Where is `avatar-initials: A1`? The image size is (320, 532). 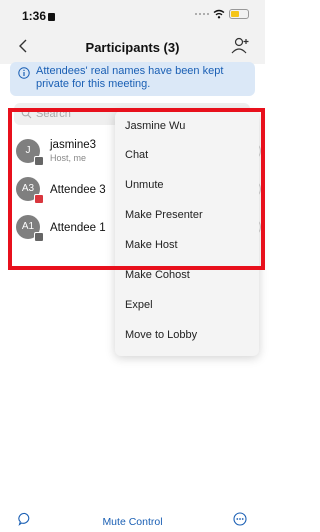
avatar-initials: A1 is located at coordinates (28, 226).